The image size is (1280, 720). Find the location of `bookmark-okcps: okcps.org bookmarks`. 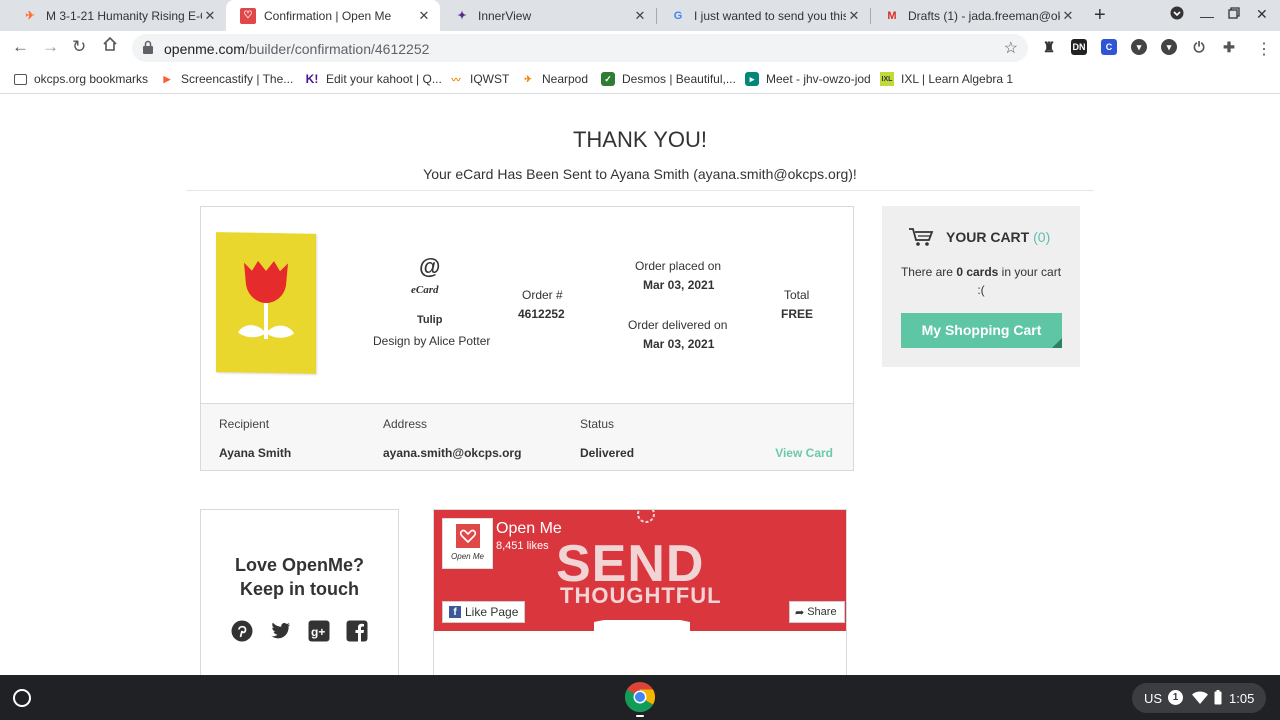

bookmark-okcps: okcps.org bookmarks is located at coordinates (81, 79).